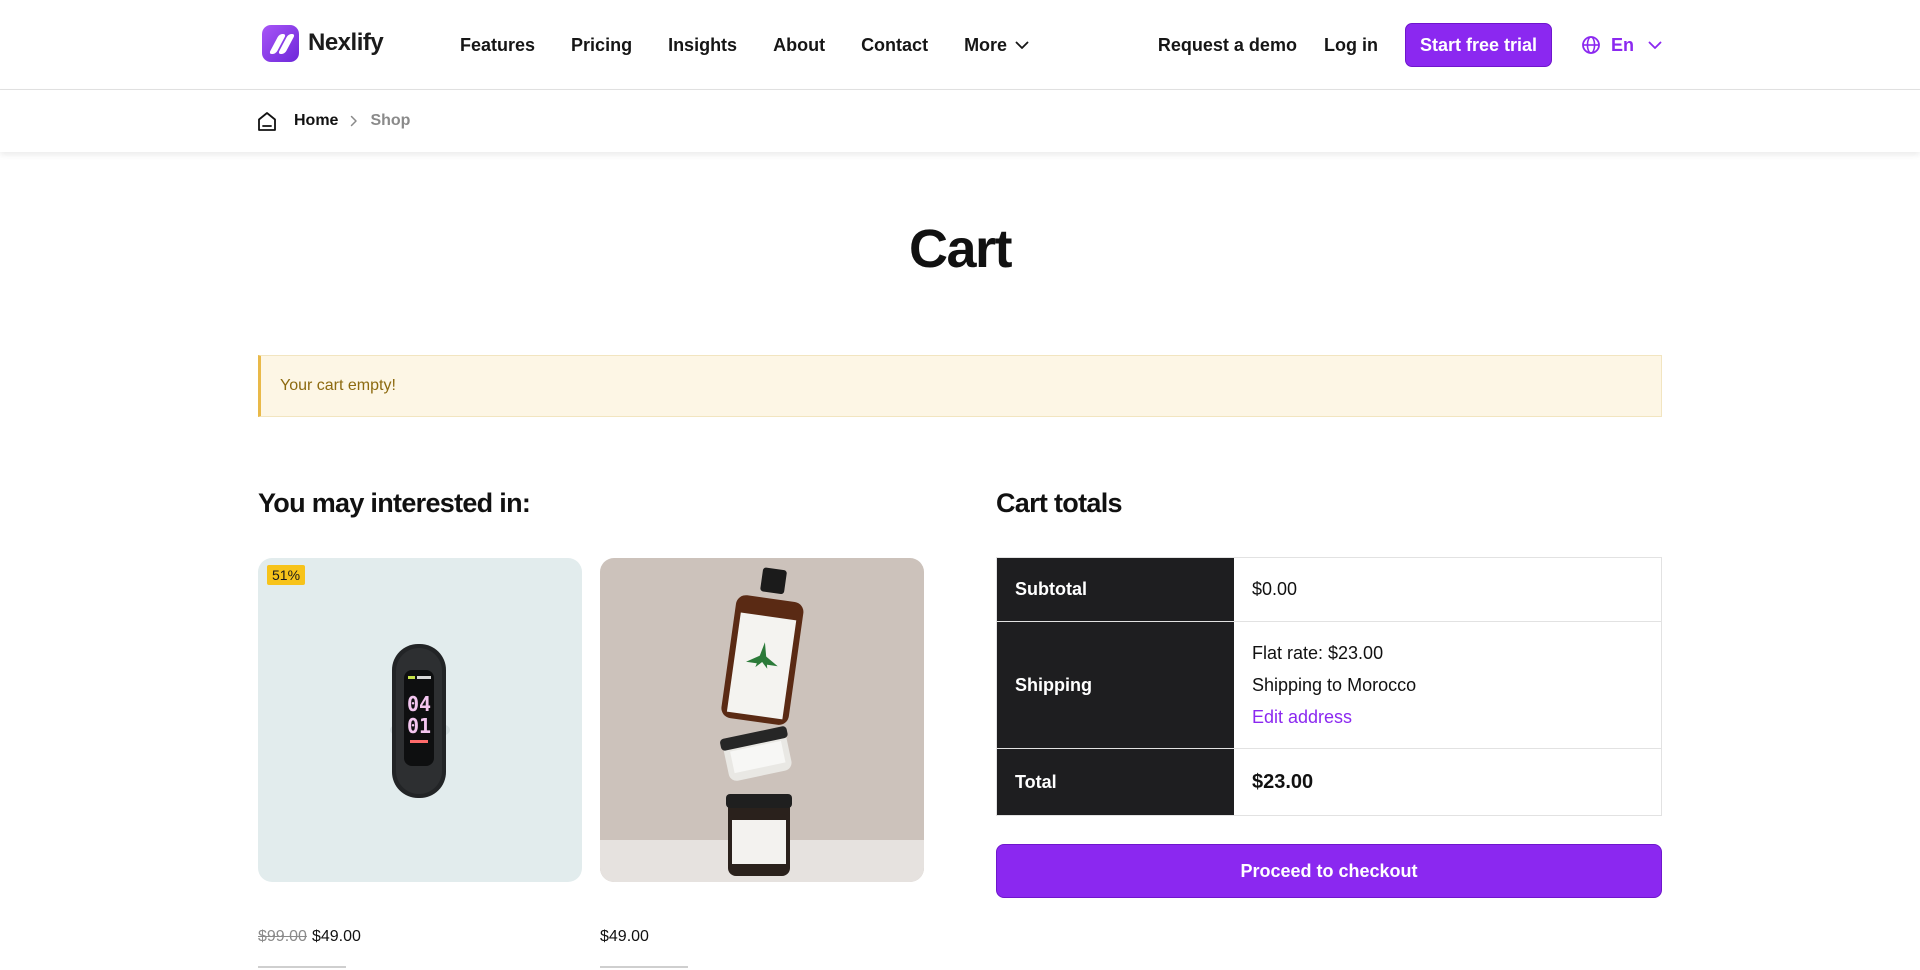  What do you see at coordinates (1318, 653) in the screenshot?
I see `shipping-rate: Flat rate: $23.00` at bounding box center [1318, 653].